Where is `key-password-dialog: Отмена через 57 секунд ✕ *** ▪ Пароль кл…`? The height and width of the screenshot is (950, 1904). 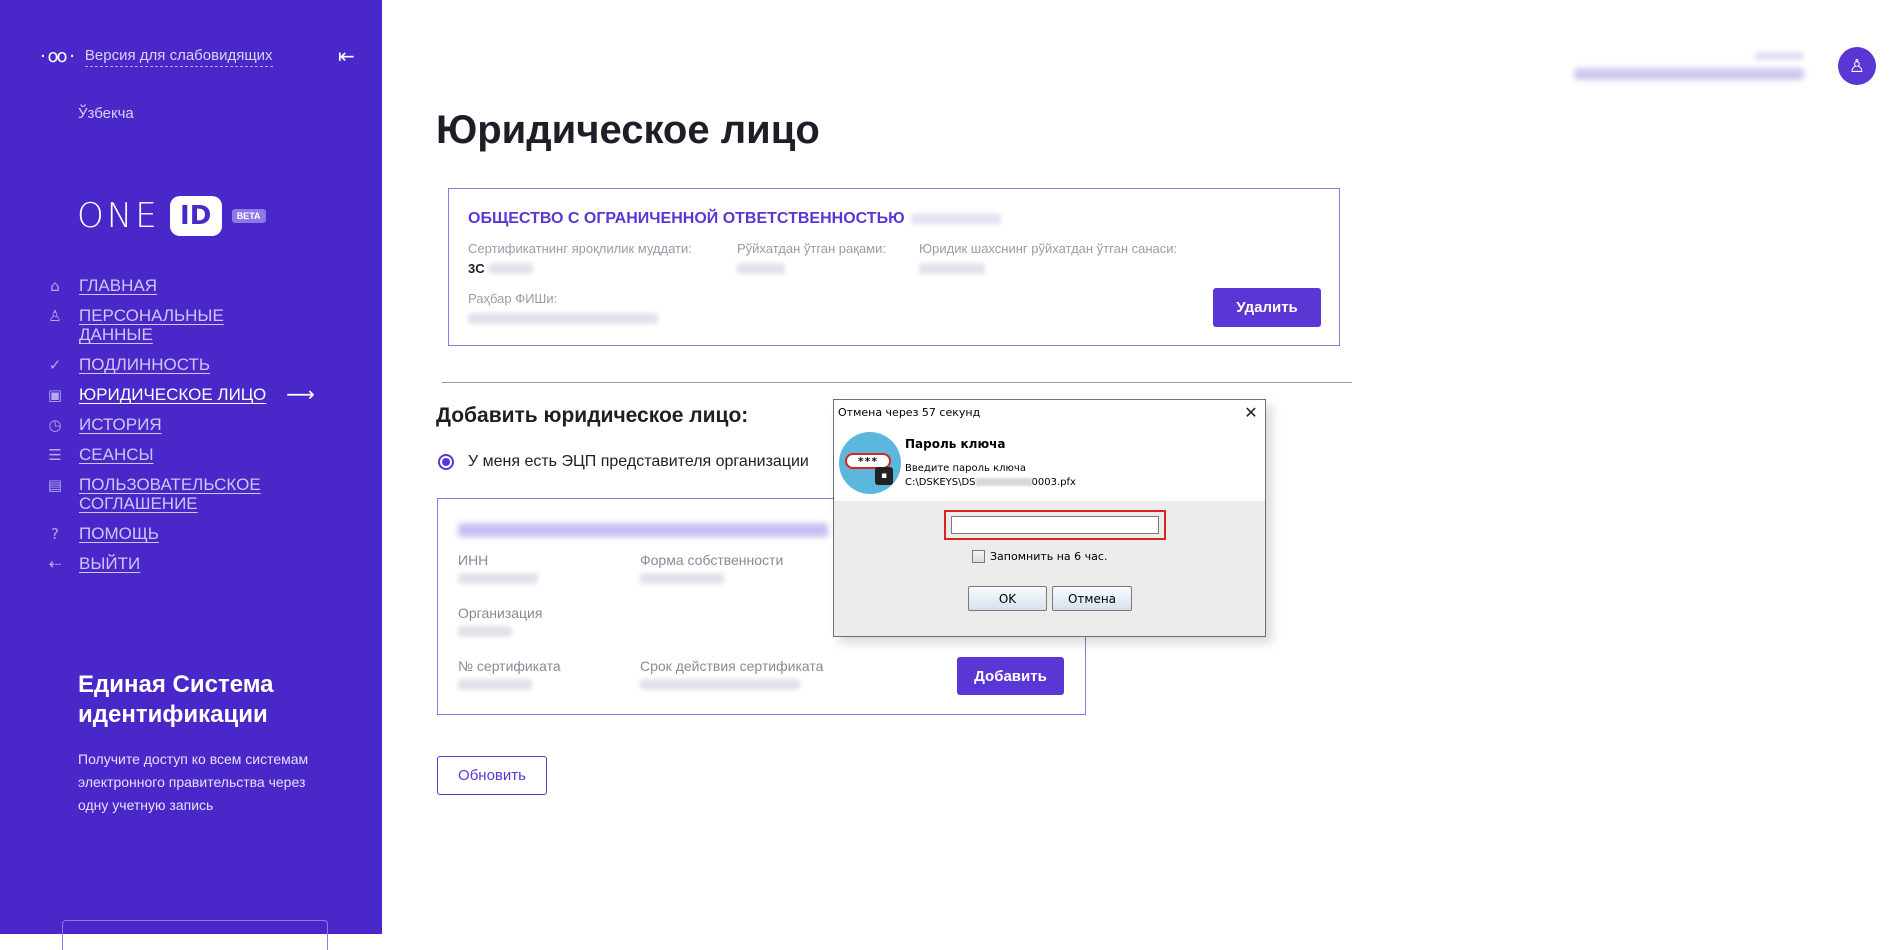
key-password-dialog: Отмена через 57 секунд ✕ *** ▪ Пароль кл… is located at coordinates (1049, 518).